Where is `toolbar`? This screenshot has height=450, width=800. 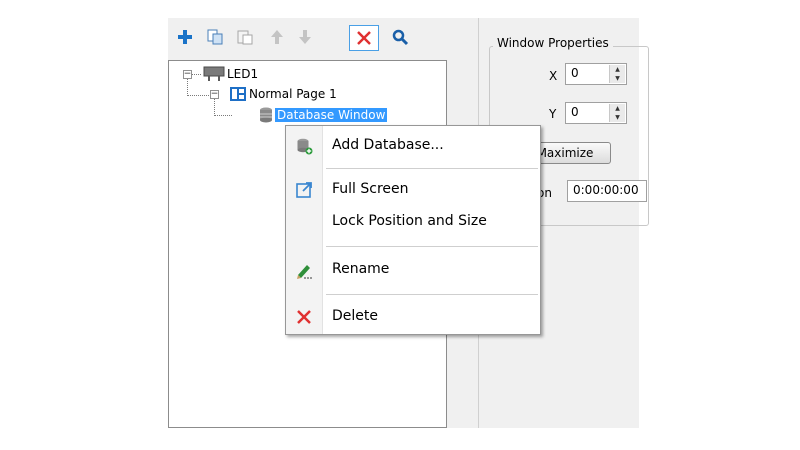 toolbar is located at coordinates (308, 39).